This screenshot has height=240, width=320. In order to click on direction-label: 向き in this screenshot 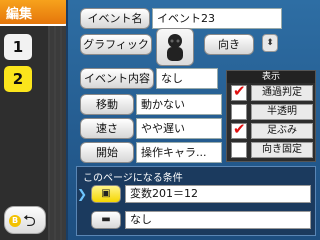, I will do `click(229, 44)`.